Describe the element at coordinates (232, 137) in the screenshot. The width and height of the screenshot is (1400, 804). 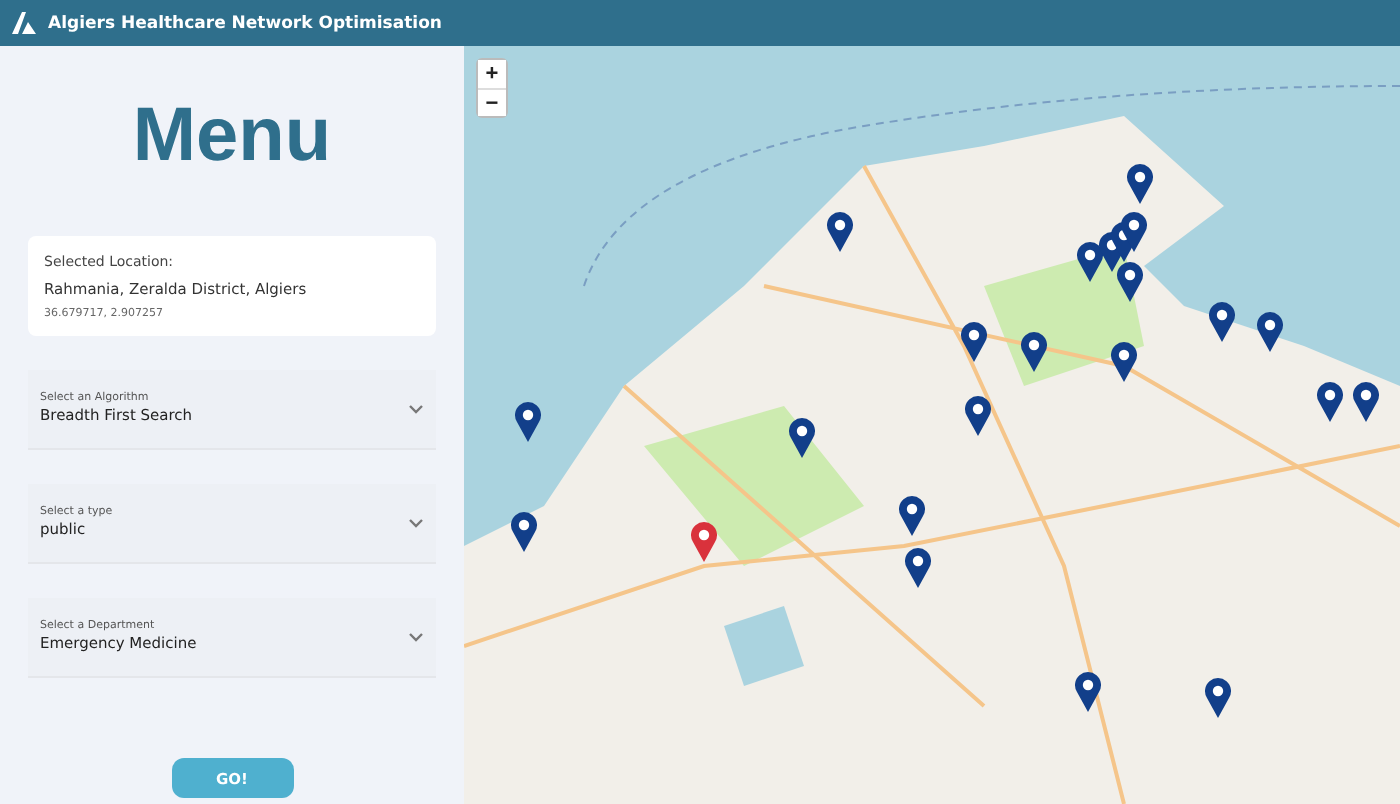
I see `menu-title: Menu` at that location.